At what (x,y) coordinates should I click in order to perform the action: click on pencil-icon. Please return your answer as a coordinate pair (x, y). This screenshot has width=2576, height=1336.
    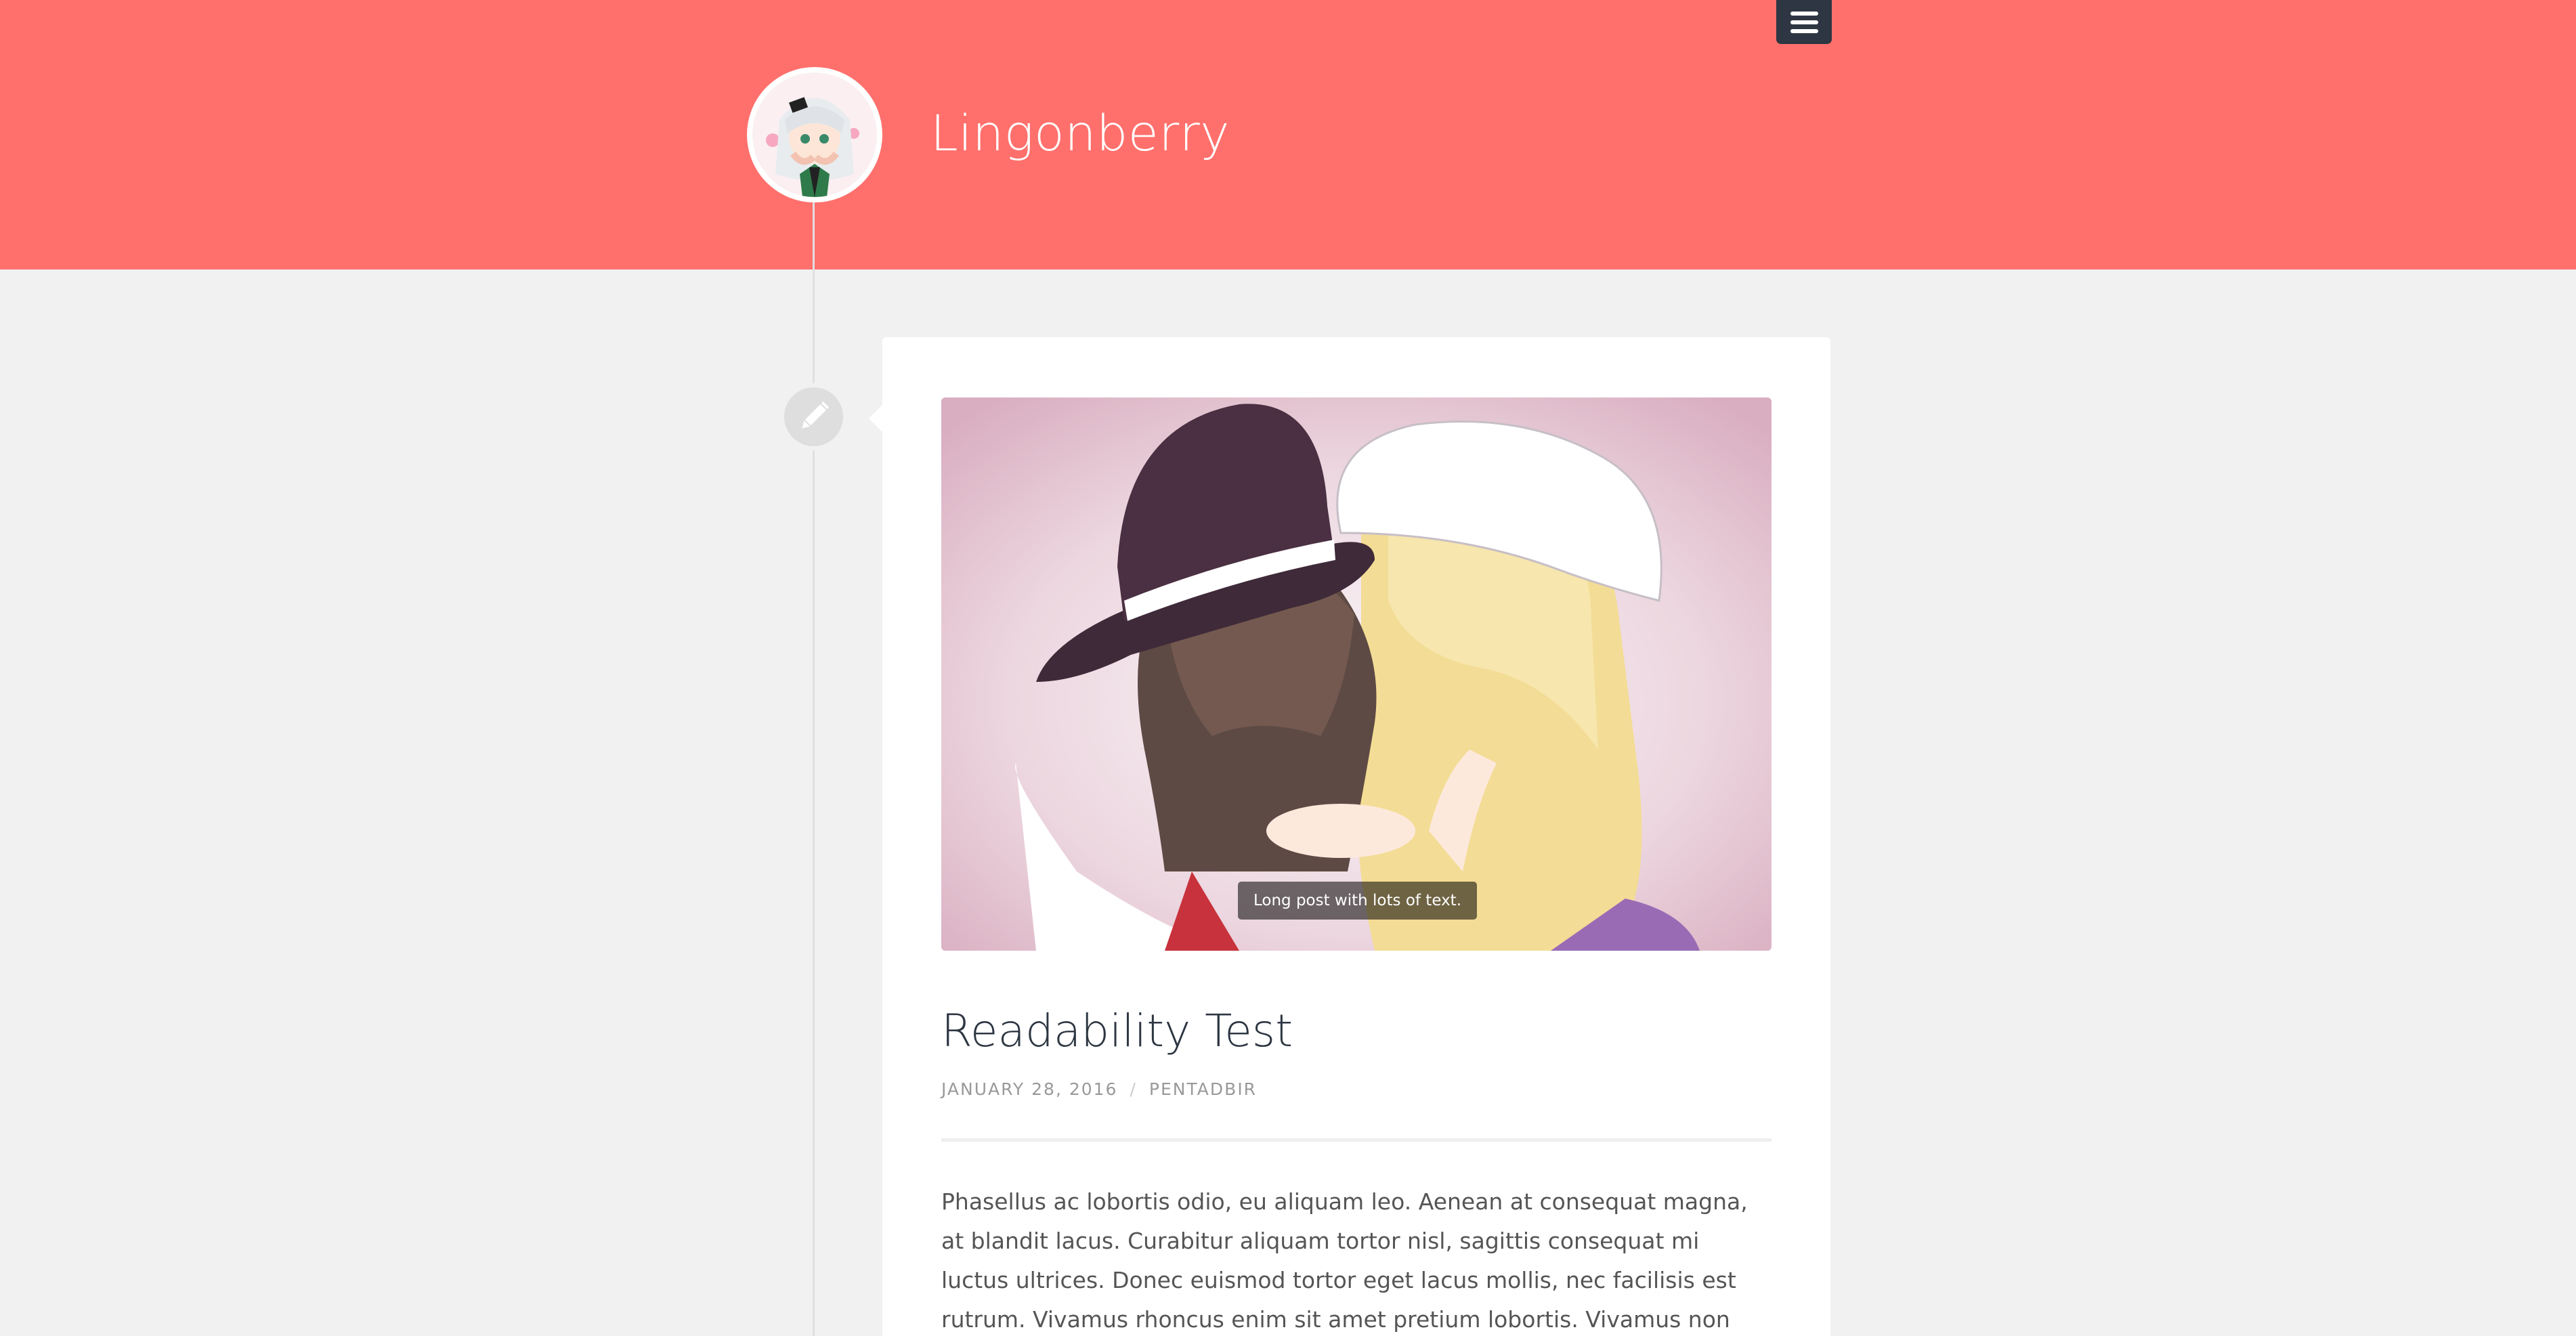
    Looking at the image, I should click on (816, 415).